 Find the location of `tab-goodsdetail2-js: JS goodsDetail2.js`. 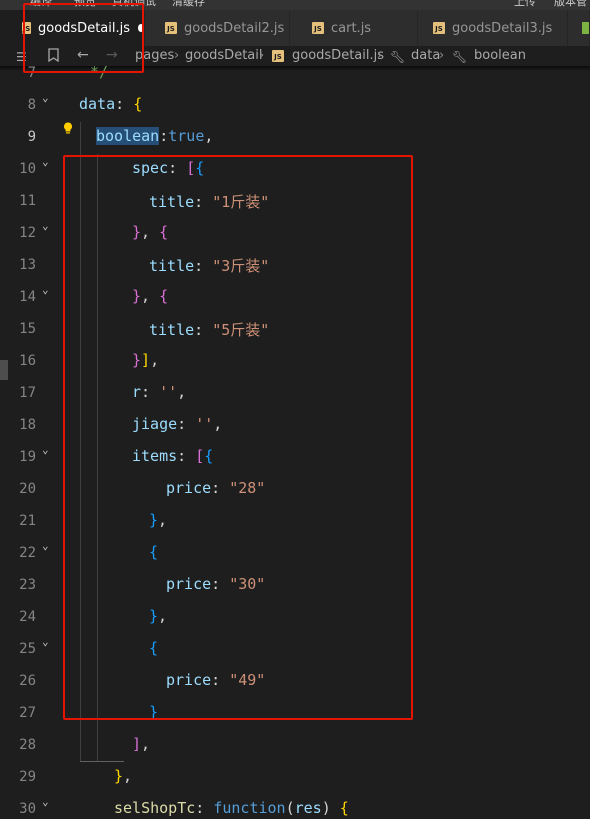

tab-goodsdetail2-js: JS goodsDetail2.js is located at coordinates (217, 28).